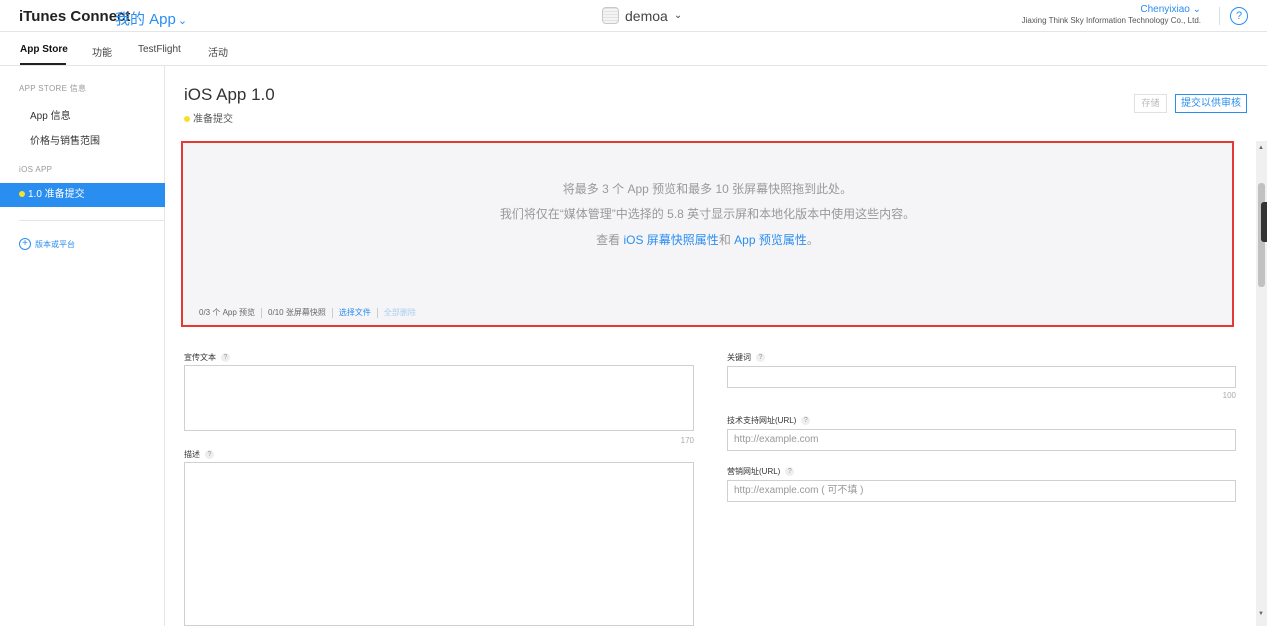 The width and height of the screenshot is (1267, 626). What do you see at coordinates (355, 312) in the screenshot?
I see `choose-file-link: 选择文件` at bounding box center [355, 312].